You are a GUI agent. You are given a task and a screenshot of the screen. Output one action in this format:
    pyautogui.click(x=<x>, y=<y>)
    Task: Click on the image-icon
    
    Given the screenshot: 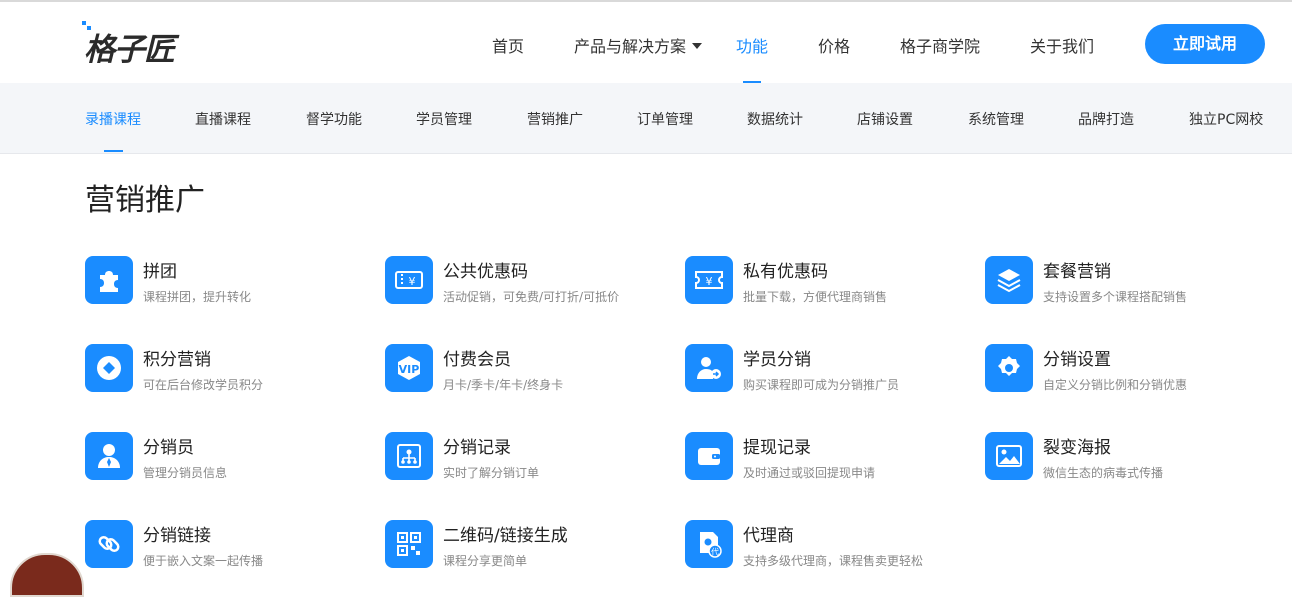 What is the action you would take?
    pyautogui.click(x=1009, y=456)
    